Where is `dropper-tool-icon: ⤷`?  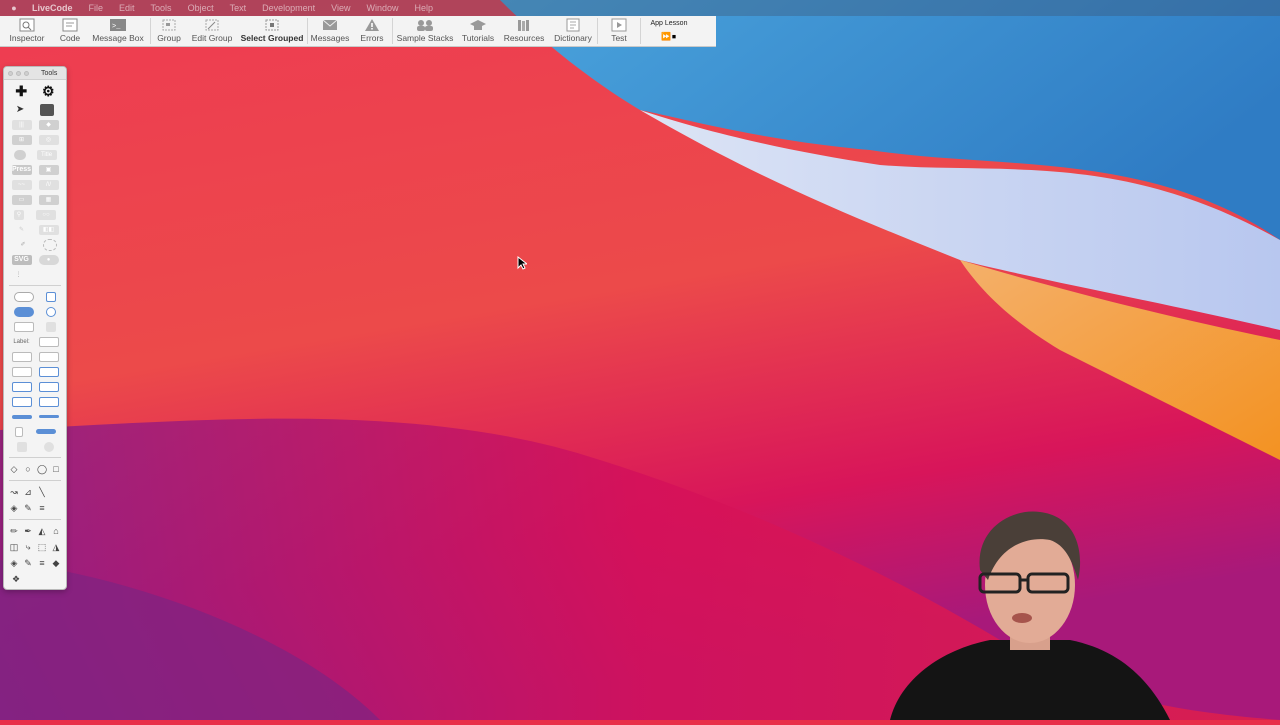
dropper-tool-icon: ⤷ is located at coordinates (28, 547).